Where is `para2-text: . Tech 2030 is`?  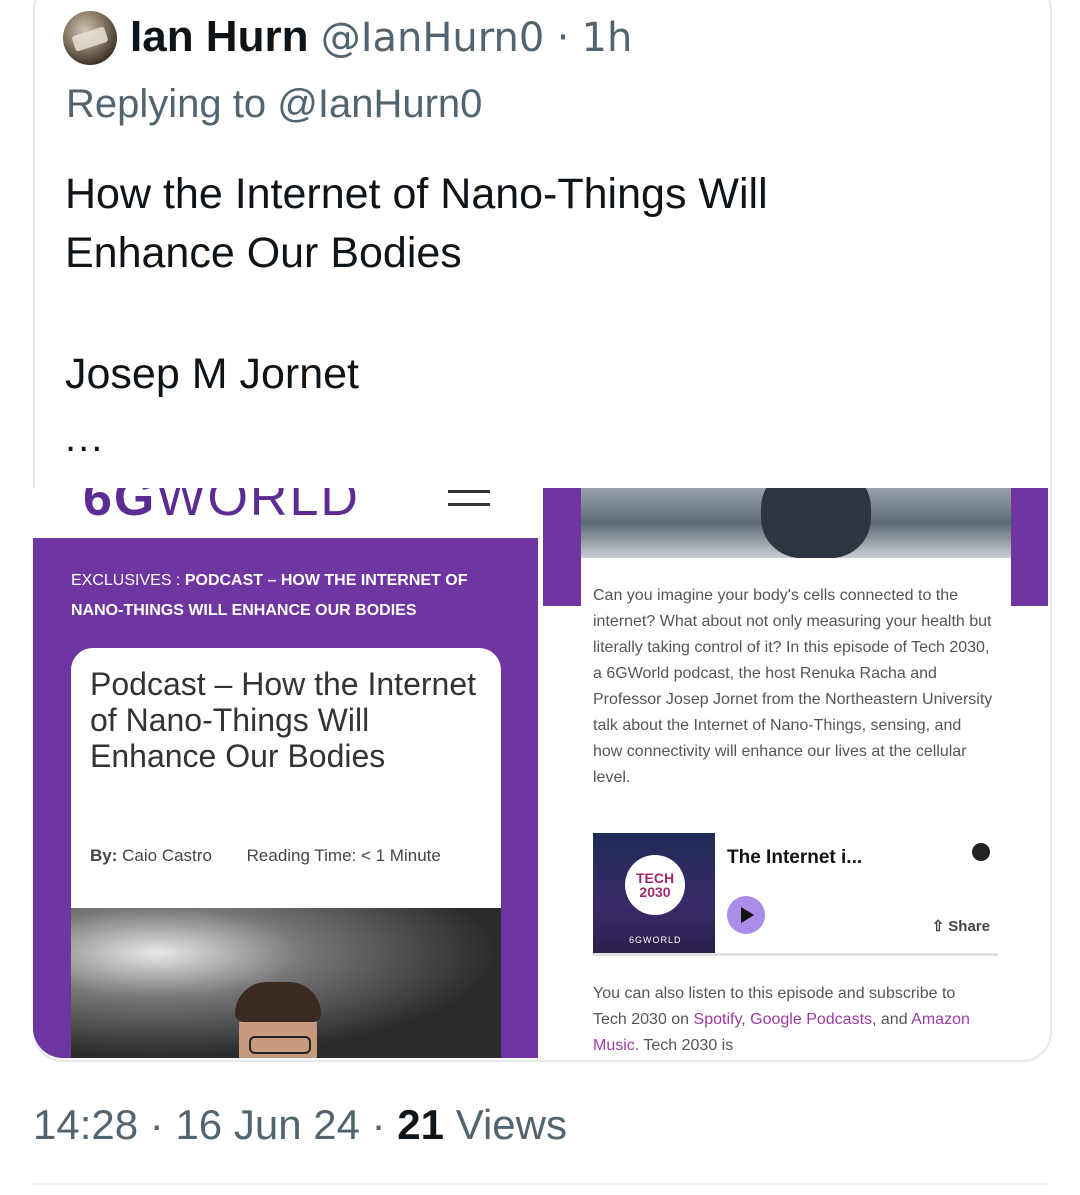 para2-text: . Tech 2030 is is located at coordinates (684, 1045).